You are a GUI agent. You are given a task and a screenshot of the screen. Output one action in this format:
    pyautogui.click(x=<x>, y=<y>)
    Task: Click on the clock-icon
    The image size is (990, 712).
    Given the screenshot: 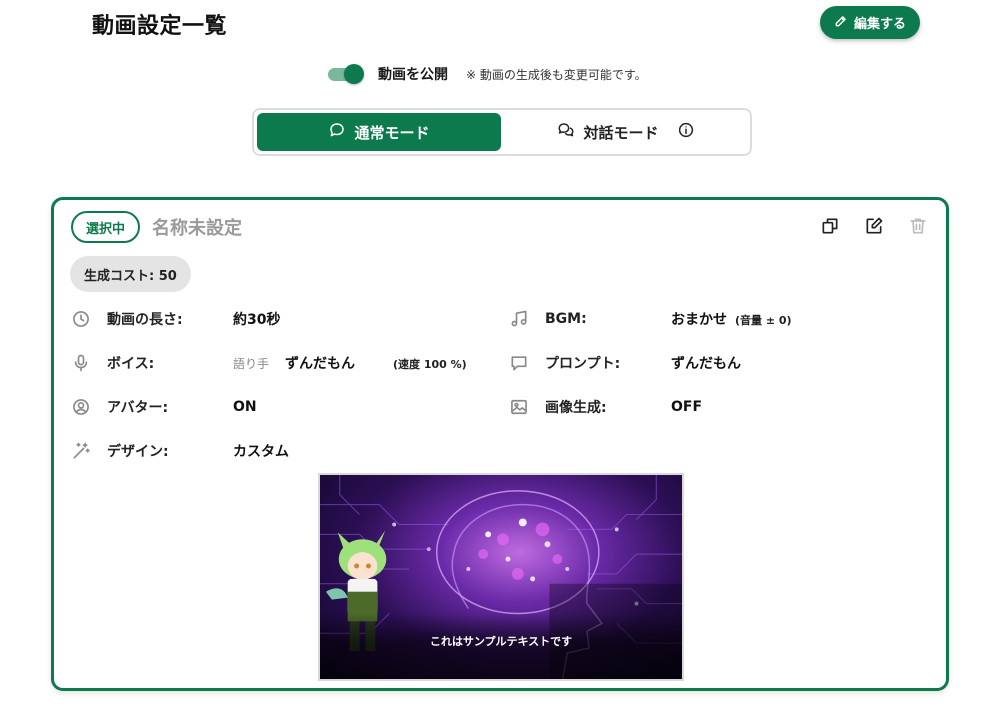 What is the action you would take?
    pyautogui.click(x=81, y=319)
    